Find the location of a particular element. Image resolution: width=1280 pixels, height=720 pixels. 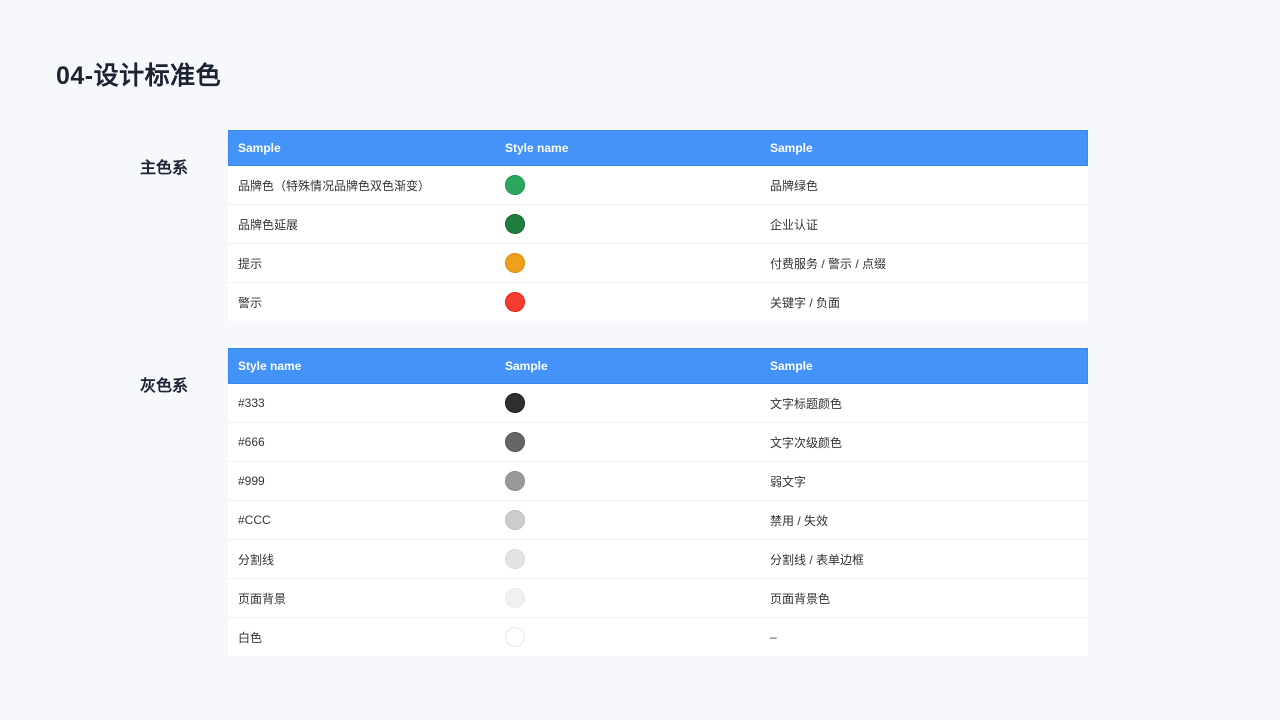

usage-cell: 关键字 / 负面 is located at coordinates (805, 302).